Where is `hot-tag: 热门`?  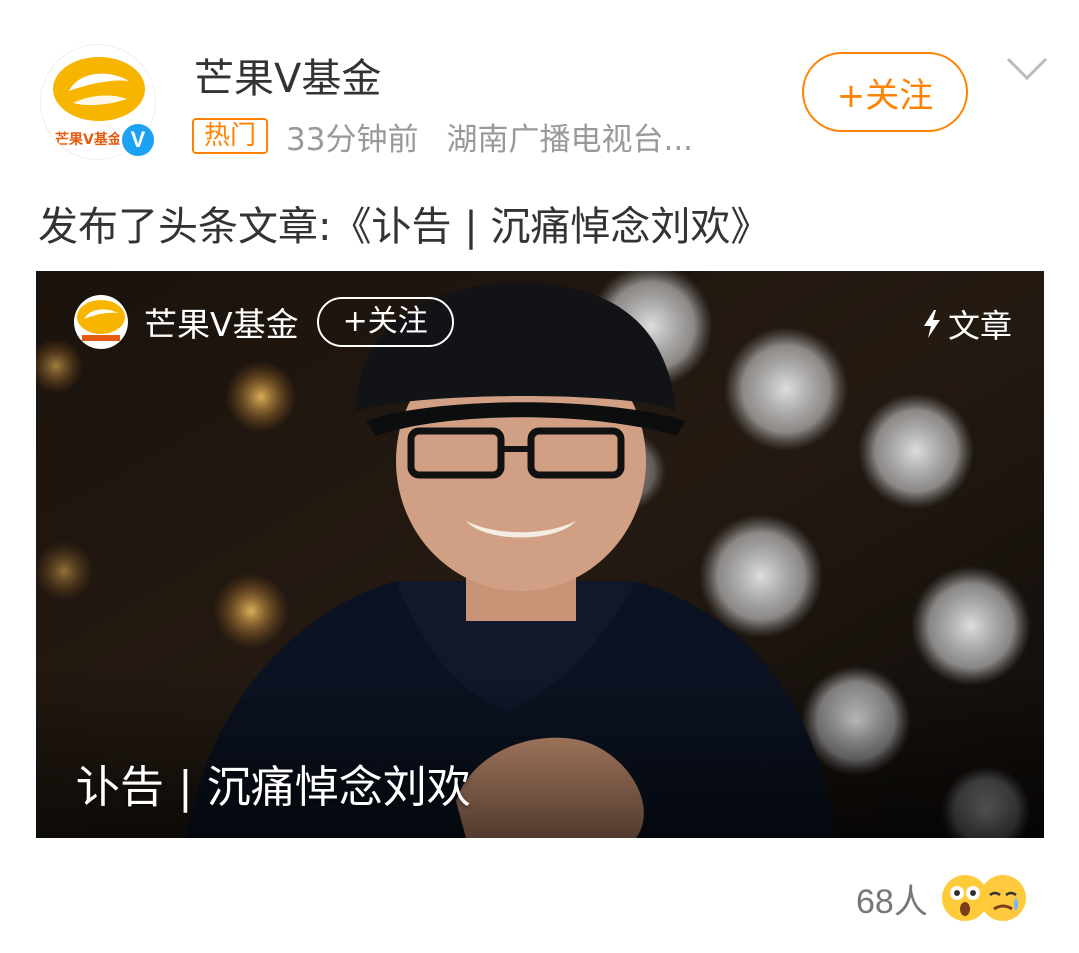
hot-tag: 热门 is located at coordinates (230, 136).